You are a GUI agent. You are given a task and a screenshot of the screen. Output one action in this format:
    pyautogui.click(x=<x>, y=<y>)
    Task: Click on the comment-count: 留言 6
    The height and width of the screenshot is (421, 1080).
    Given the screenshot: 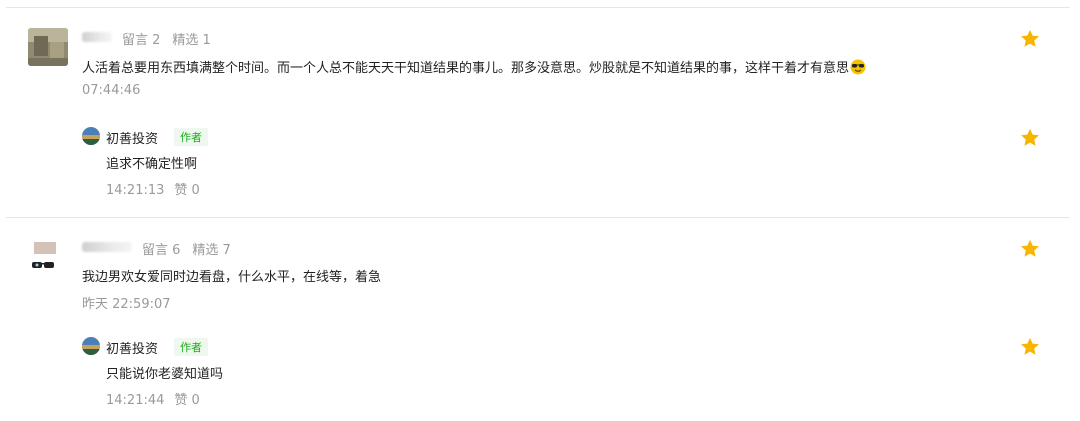 What is the action you would take?
    pyautogui.click(x=161, y=250)
    